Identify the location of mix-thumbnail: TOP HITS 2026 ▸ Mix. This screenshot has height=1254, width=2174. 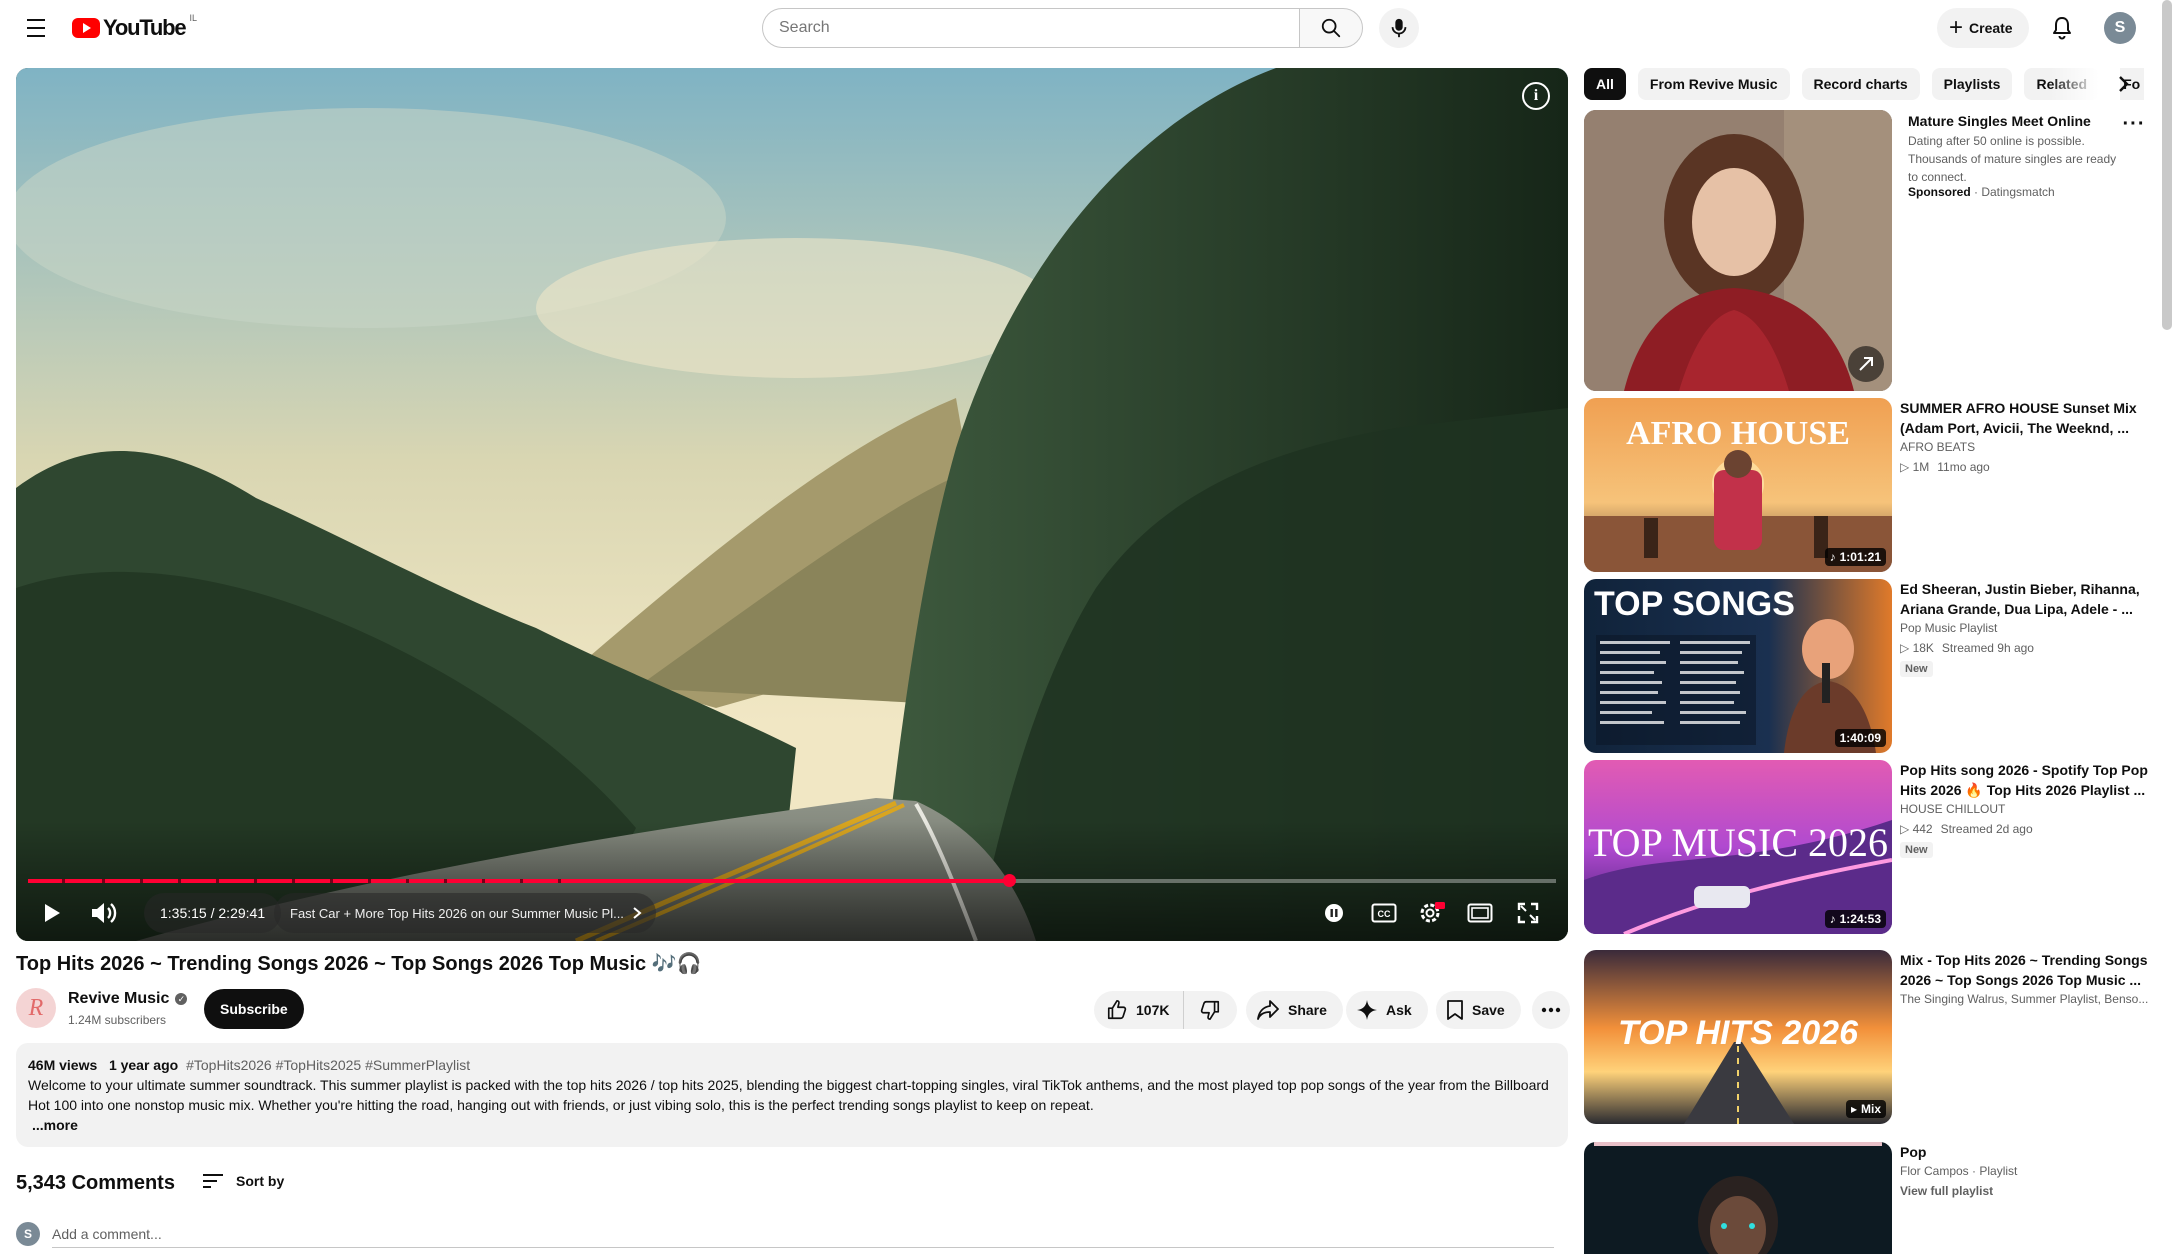
(1738, 1037).